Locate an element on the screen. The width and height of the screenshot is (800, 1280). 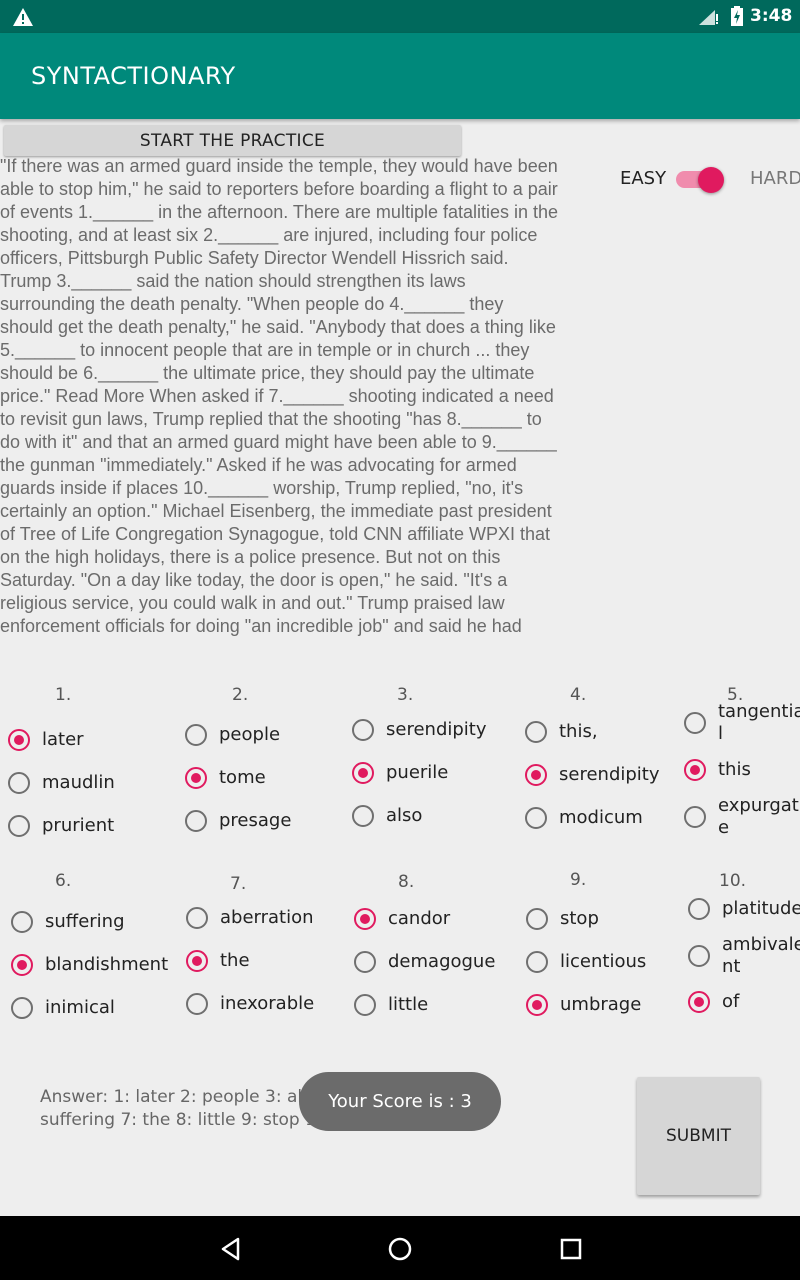
option-label: people is located at coordinates (250, 734).